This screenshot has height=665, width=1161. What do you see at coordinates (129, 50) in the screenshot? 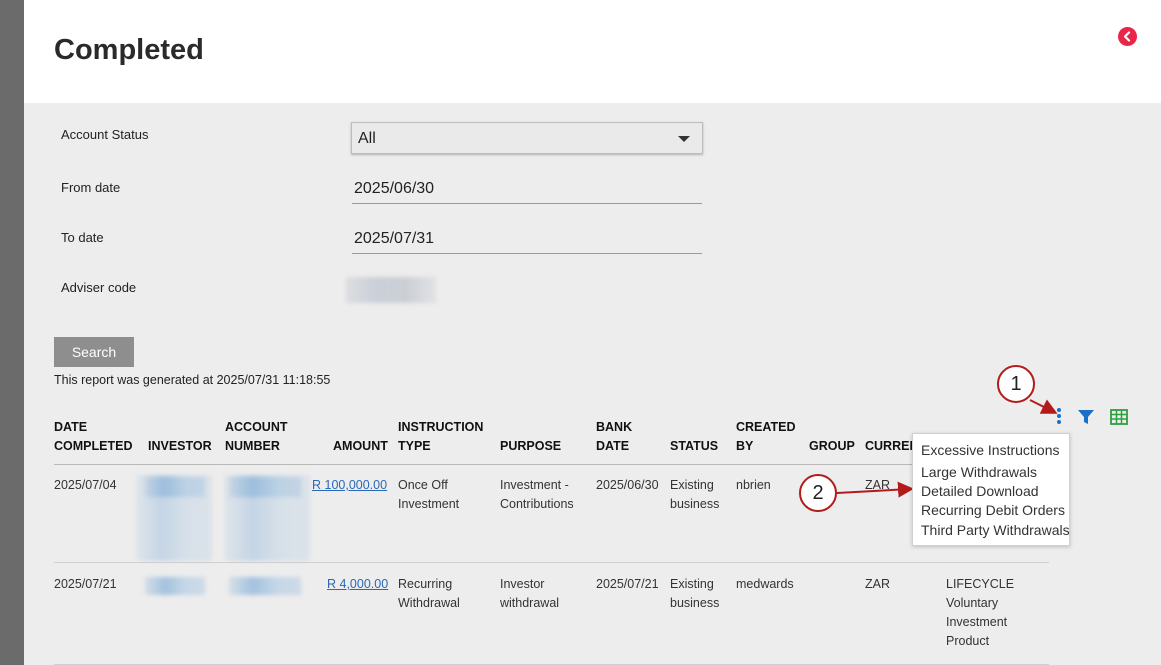
I see `page-title: Completed` at bounding box center [129, 50].